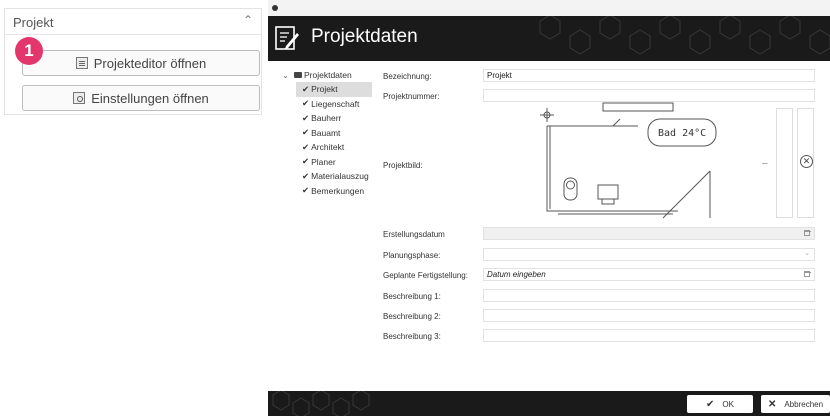 The image size is (830, 416). I want to click on bezeichnung-label: Bezeichnung:, so click(407, 76).